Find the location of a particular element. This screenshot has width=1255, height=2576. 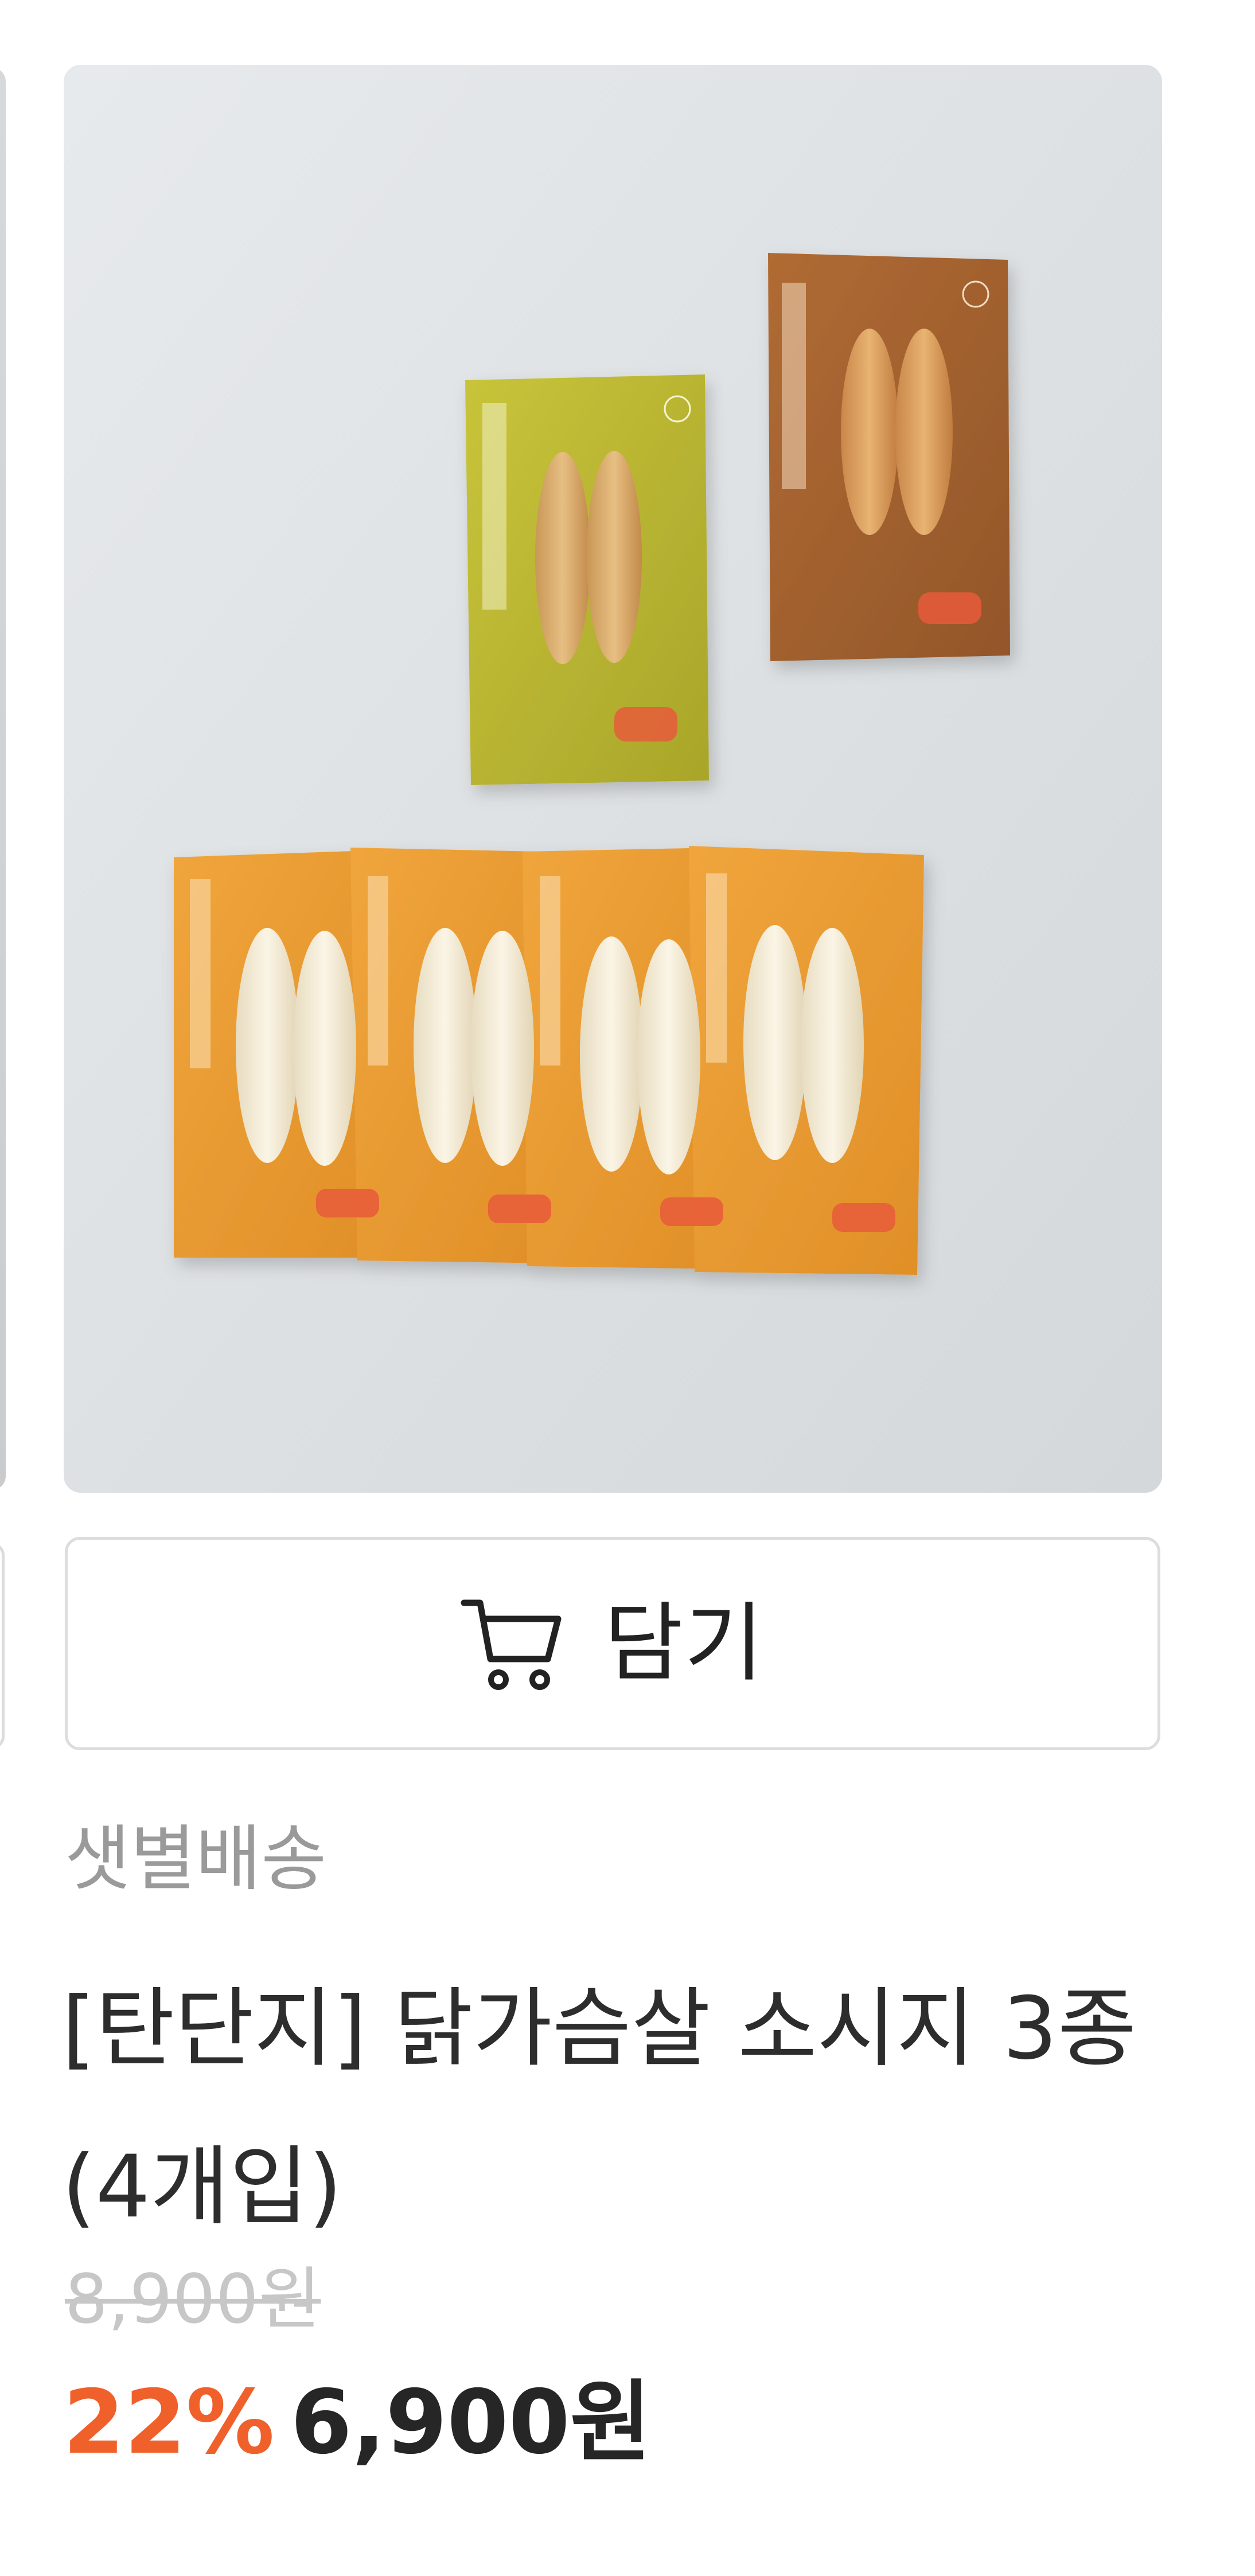

price-row: 22% 6,900원 is located at coordinates (357, 2423).